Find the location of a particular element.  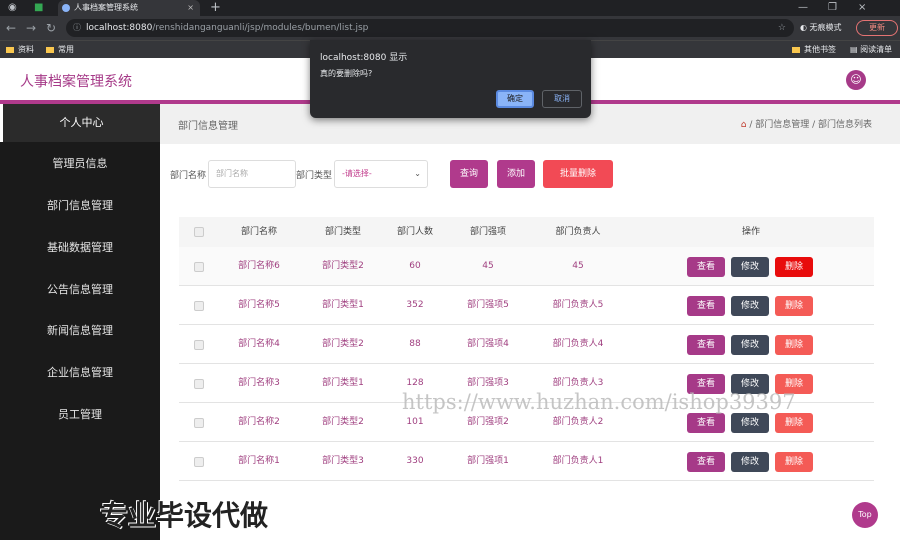

column-header: 部门人数 is located at coordinates (414, 232).